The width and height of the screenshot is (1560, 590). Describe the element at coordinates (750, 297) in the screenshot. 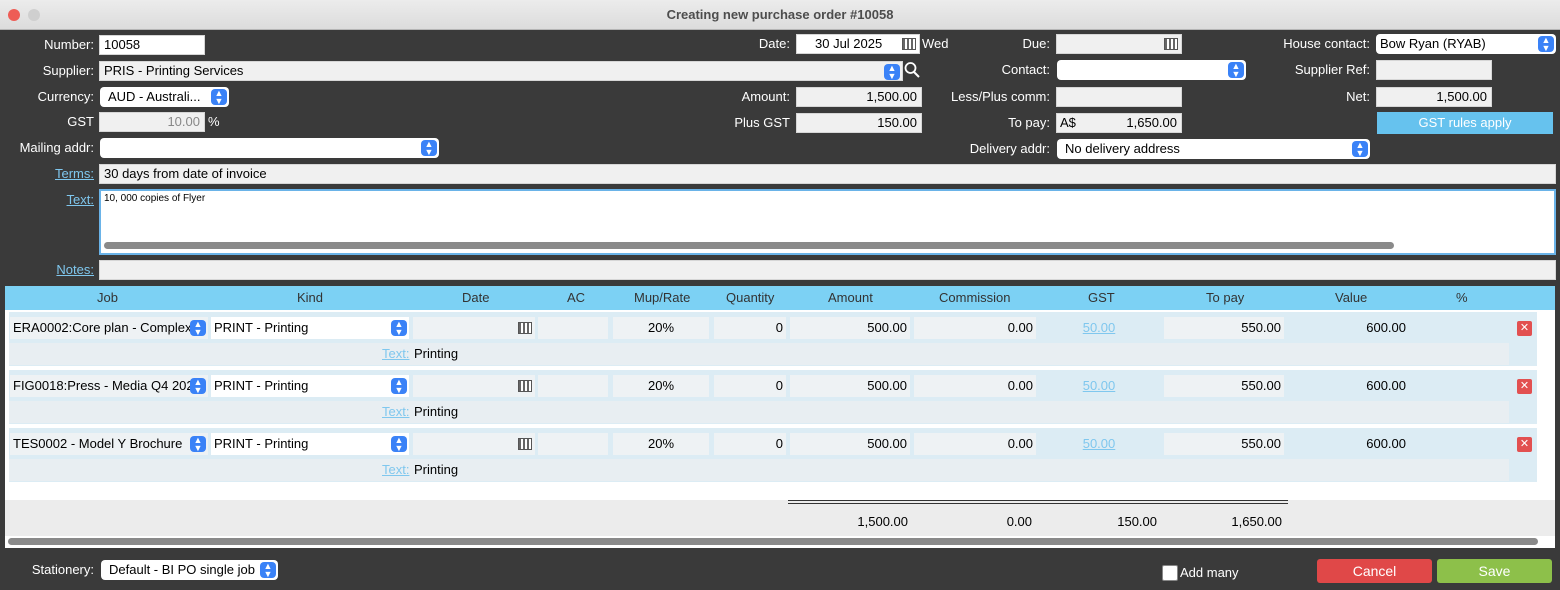

I see `column-header: Quantity` at that location.